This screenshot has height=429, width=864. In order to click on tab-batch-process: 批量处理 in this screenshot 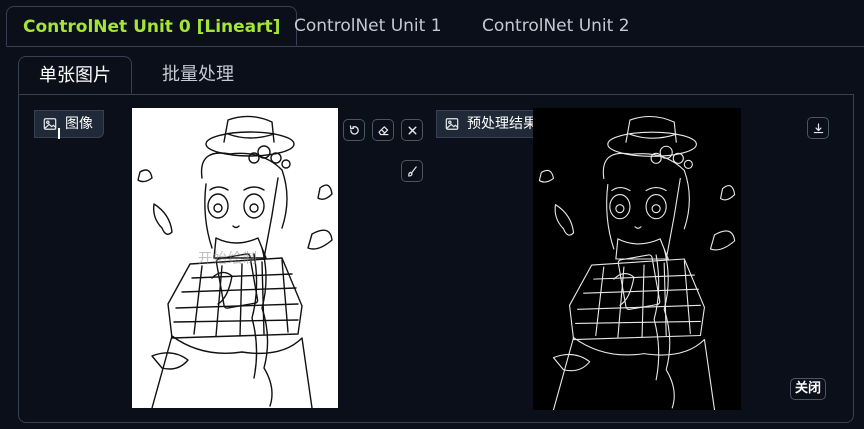, I will do `click(198, 75)`.